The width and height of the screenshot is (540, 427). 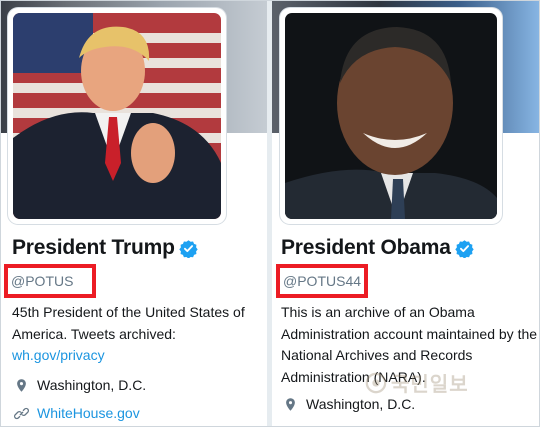 What do you see at coordinates (409, 333) in the screenshot?
I see `bio-line: Administration account maintained by the` at bounding box center [409, 333].